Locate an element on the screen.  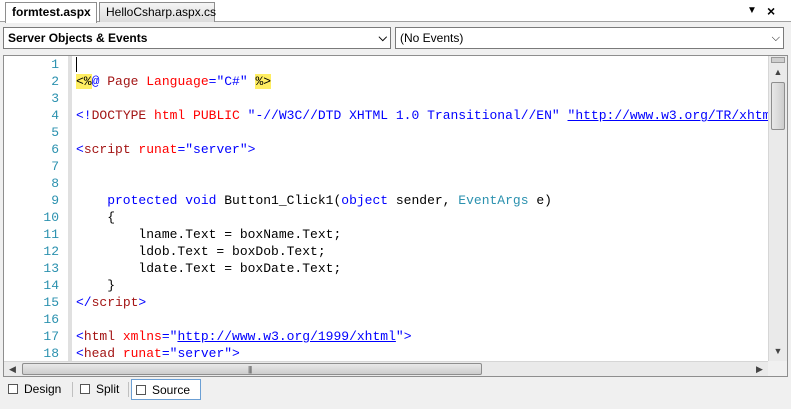
code-line: 13 ldate.Text = boxDate.Text; is located at coordinates (386, 268).